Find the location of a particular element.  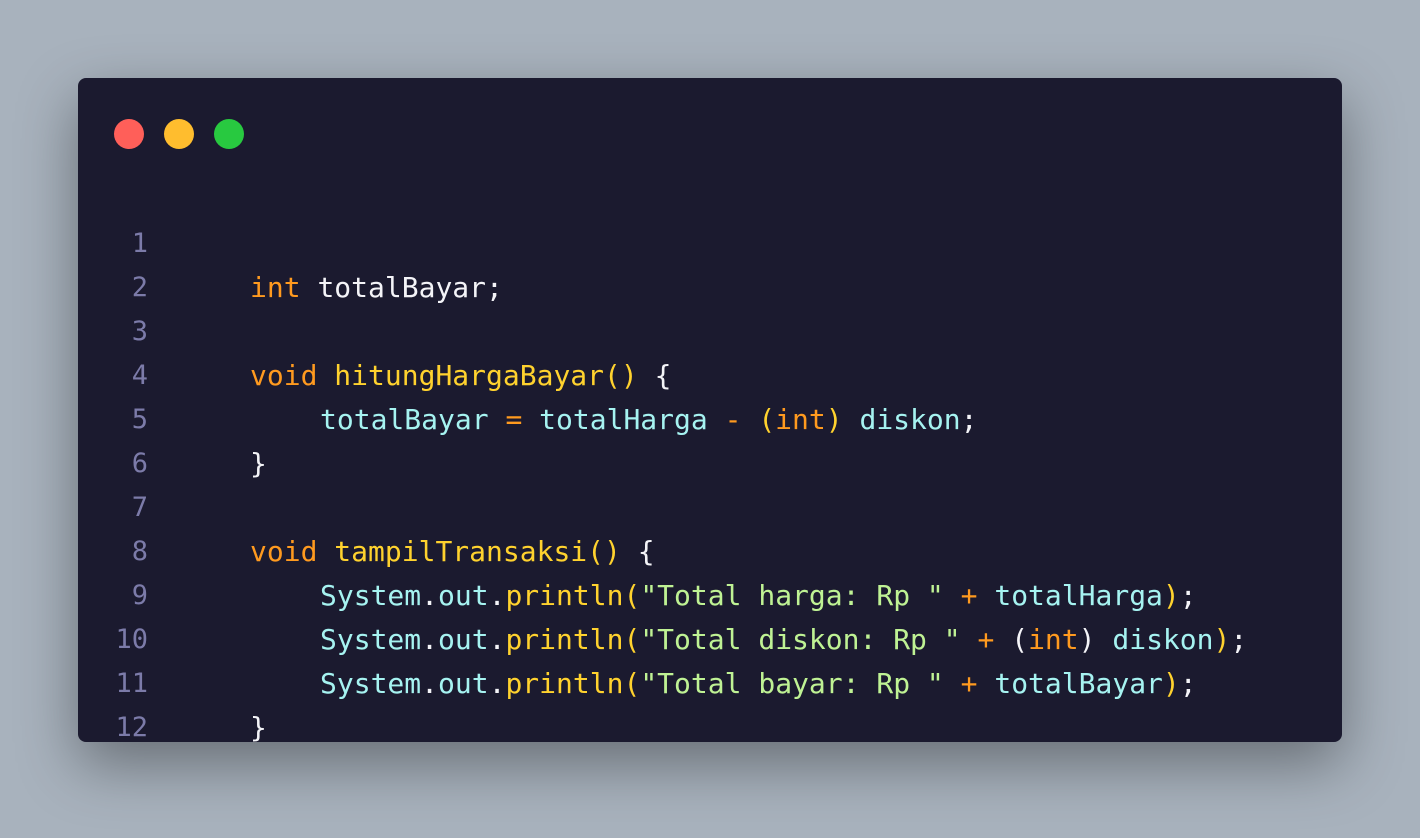

maximize-dot-icon is located at coordinates (229, 134).